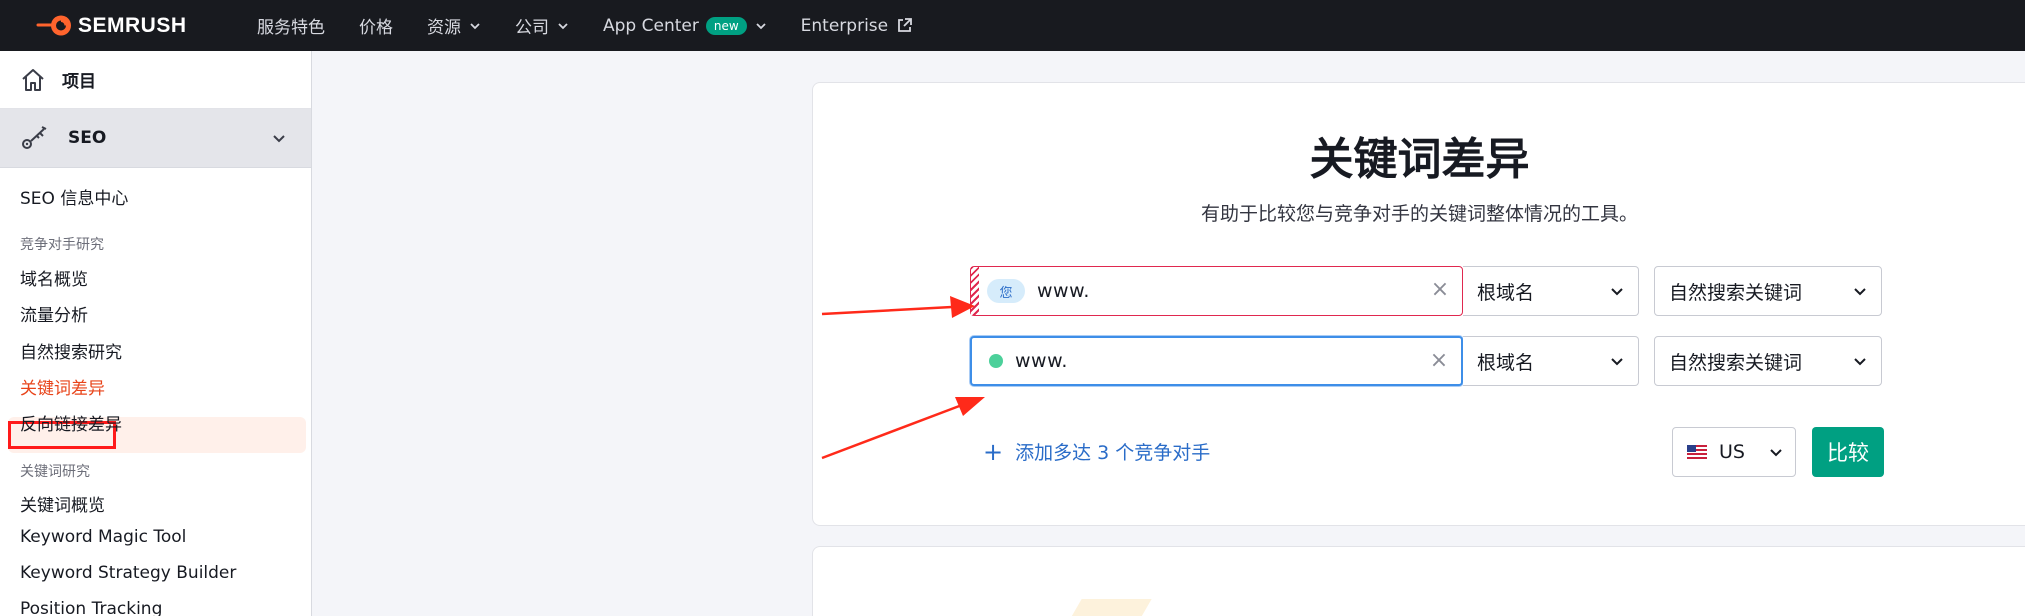 This screenshot has height=616, width=2025. I want to click on competitor-color-dot, so click(996, 361).